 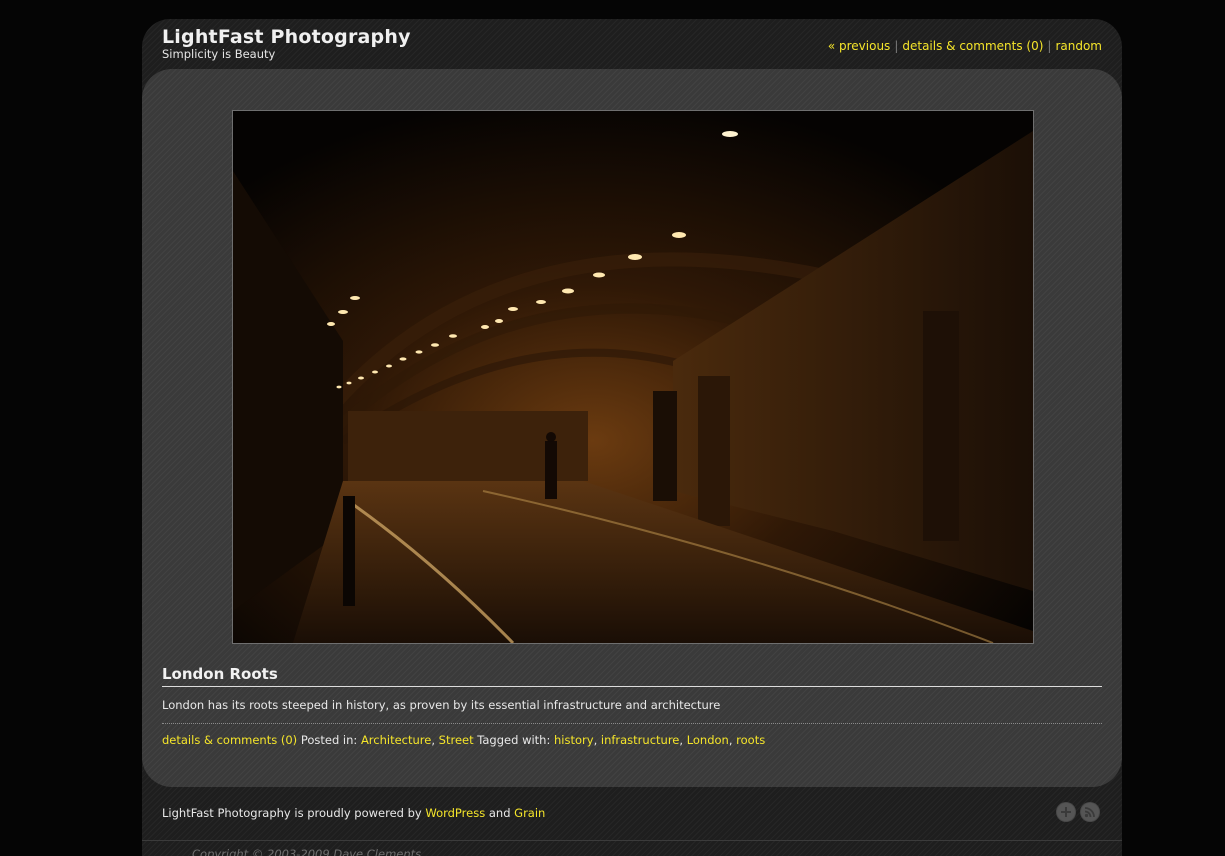 I want to click on footer-icons, so click(x=1076, y=813).